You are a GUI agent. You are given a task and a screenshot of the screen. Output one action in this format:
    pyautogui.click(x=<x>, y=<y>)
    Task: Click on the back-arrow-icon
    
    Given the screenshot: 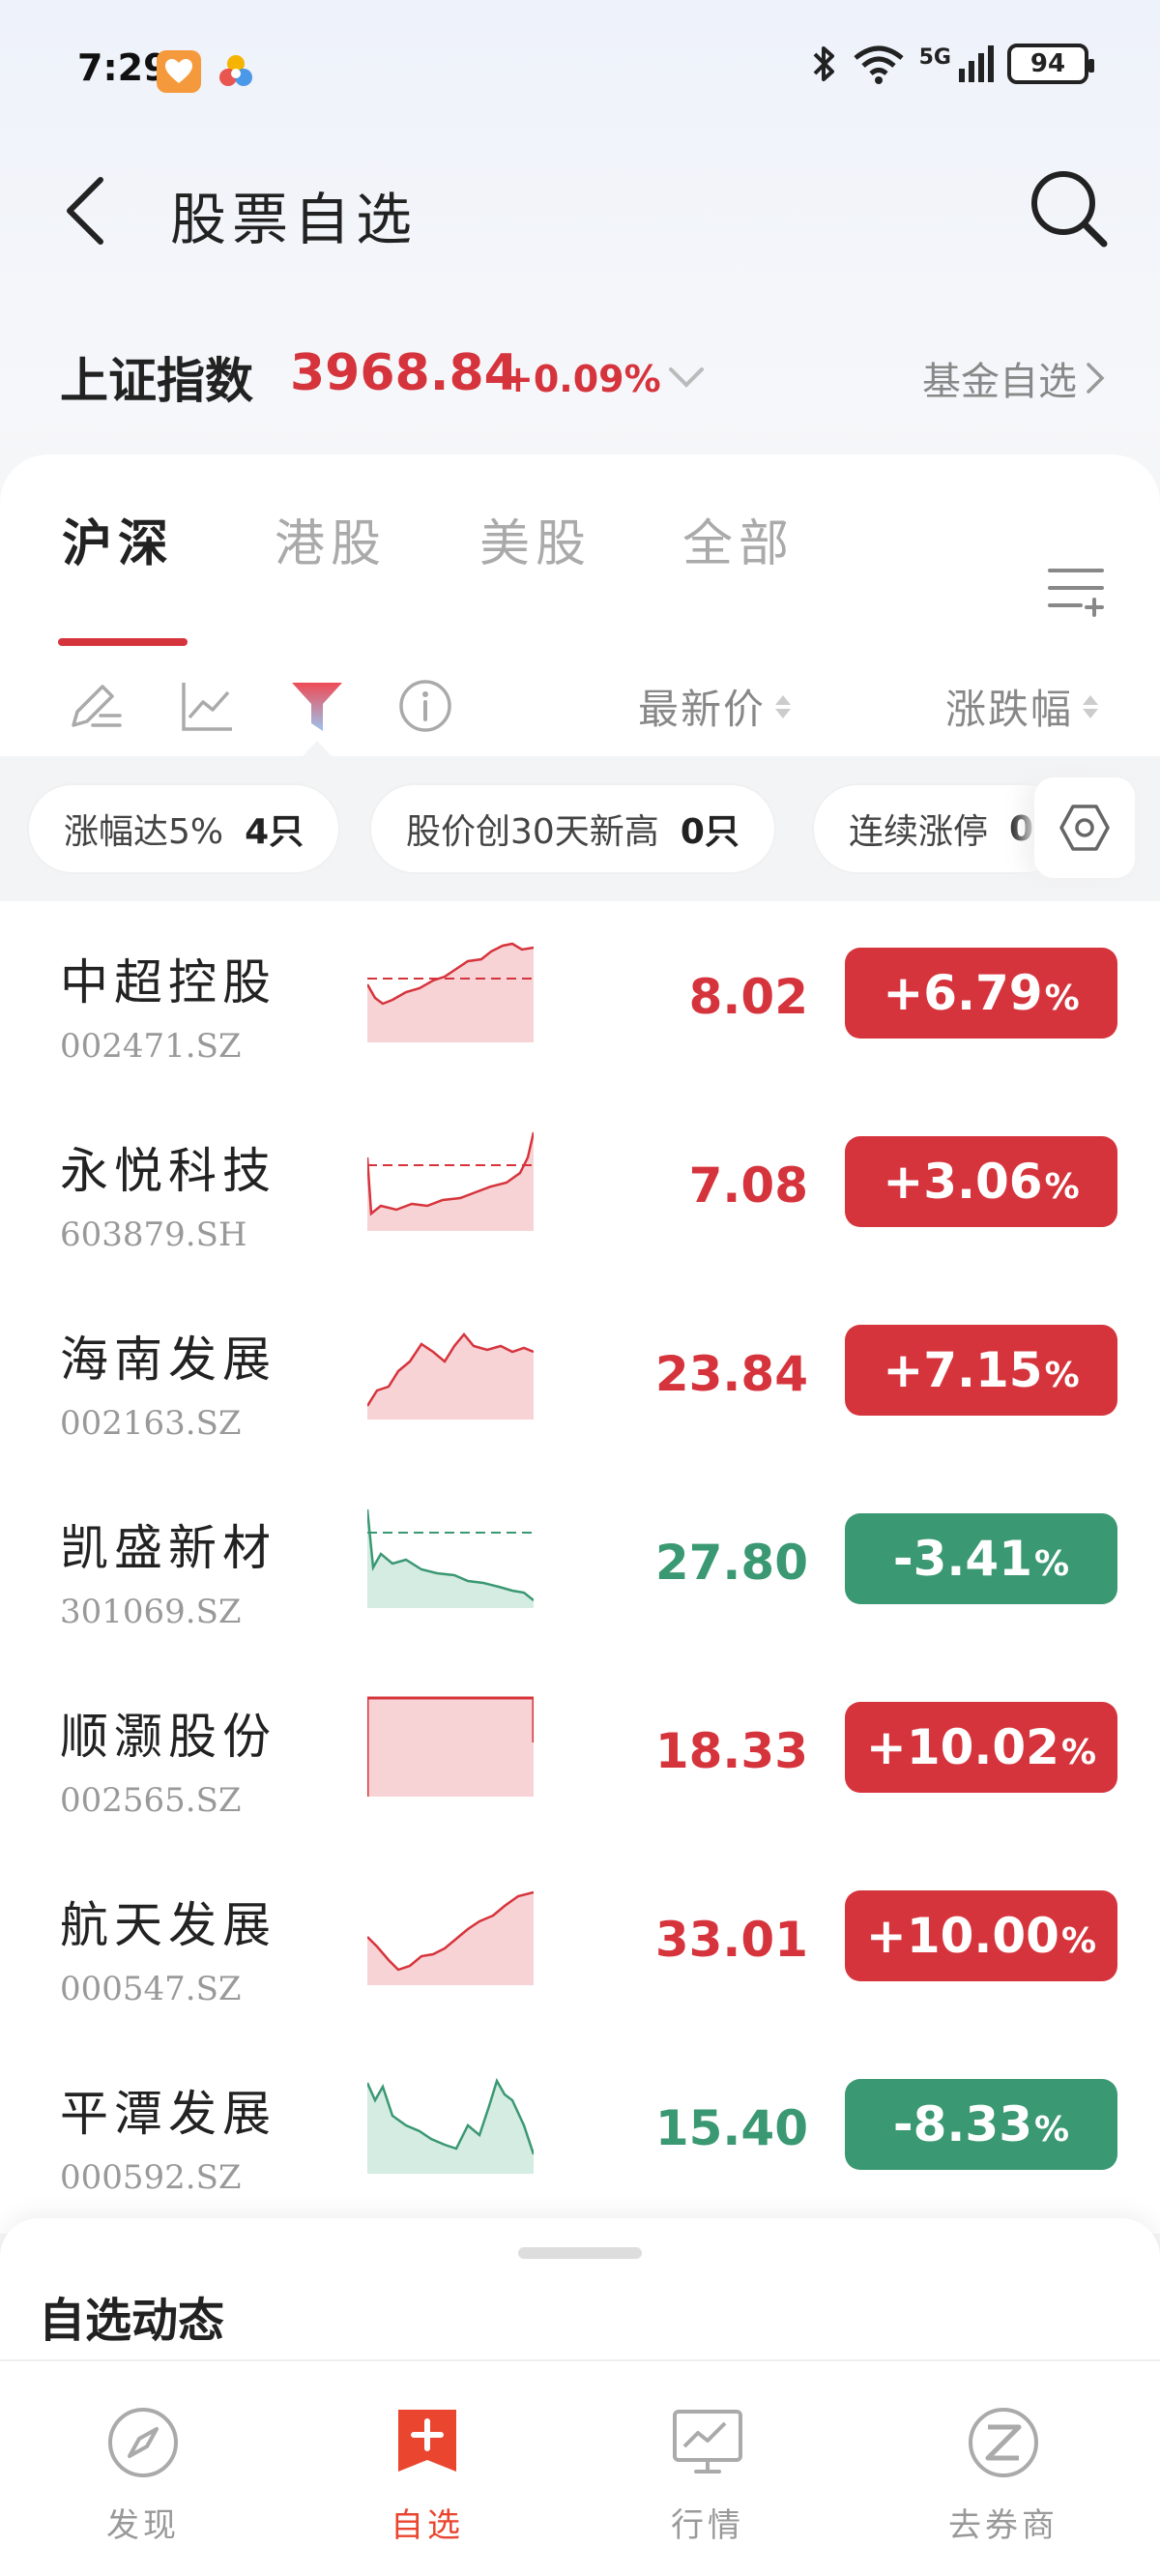 What is the action you would take?
    pyautogui.click(x=85, y=211)
    